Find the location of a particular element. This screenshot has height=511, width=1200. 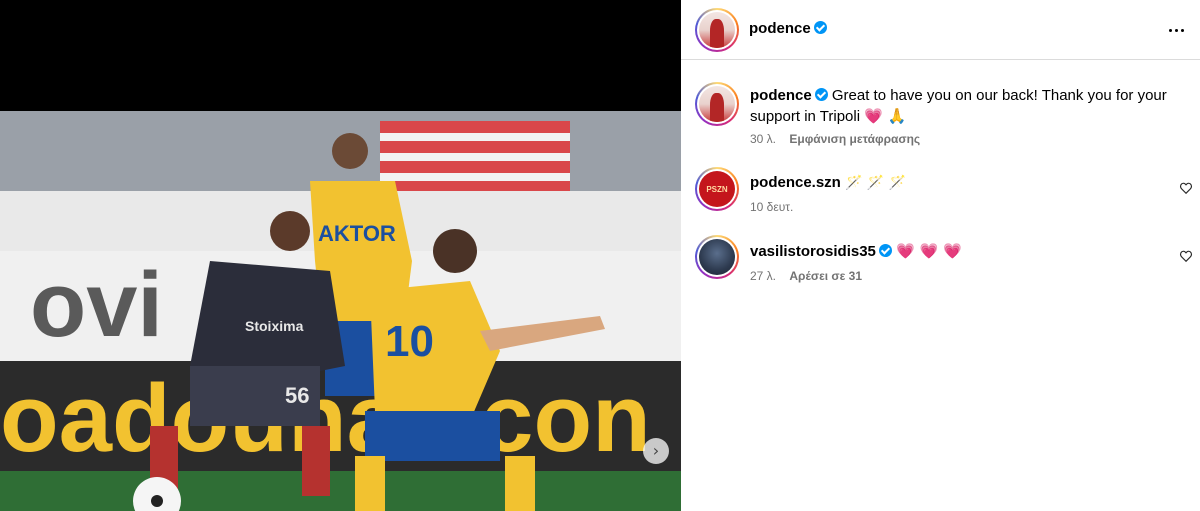

comment-text: 🪄 🪄 🪄 is located at coordinates (876, 183).